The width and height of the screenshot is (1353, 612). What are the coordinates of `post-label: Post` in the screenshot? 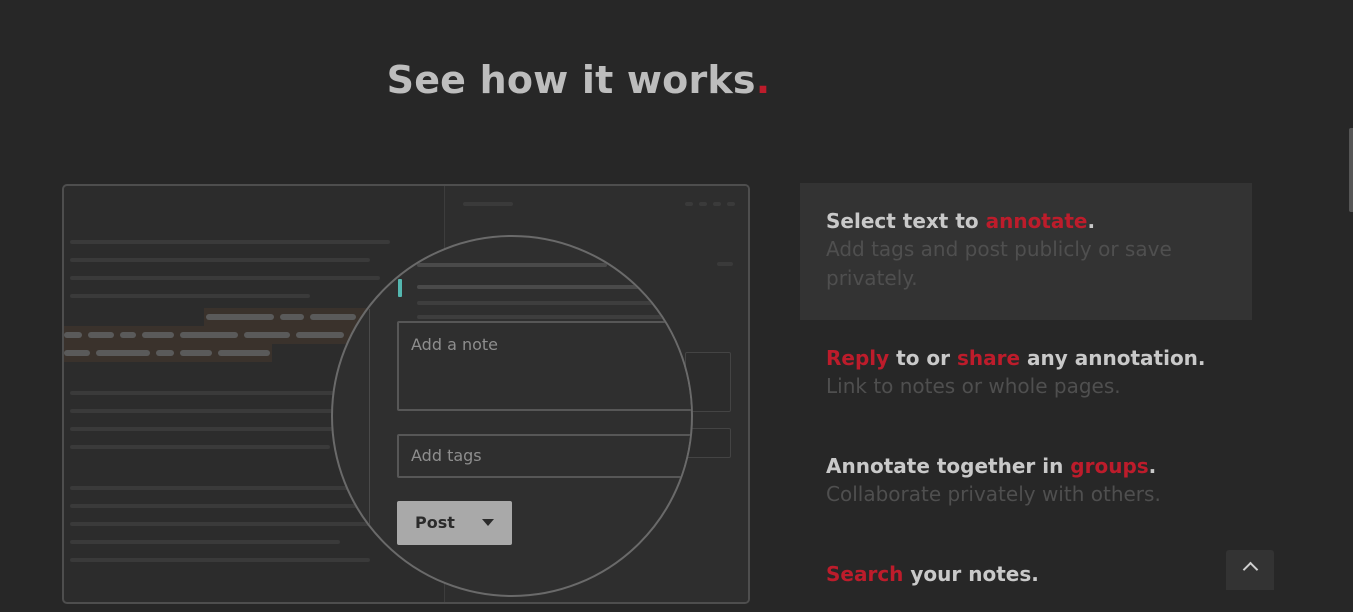 It's located at (435, 522).